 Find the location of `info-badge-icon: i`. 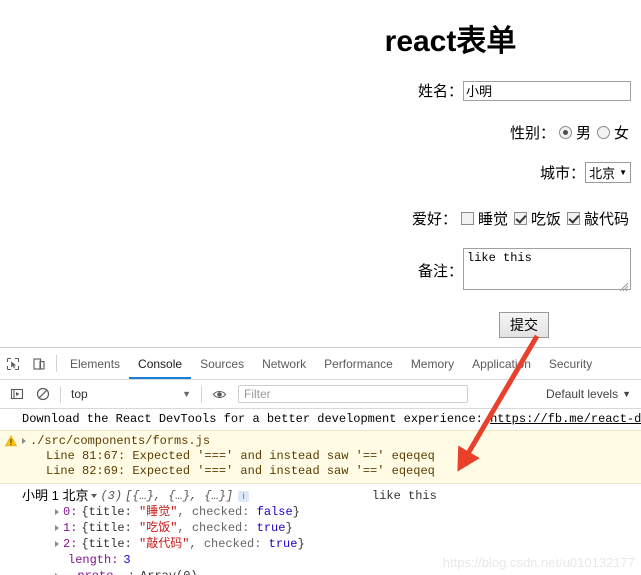

info-badge-icon: i is located at coordinates (244, 496).